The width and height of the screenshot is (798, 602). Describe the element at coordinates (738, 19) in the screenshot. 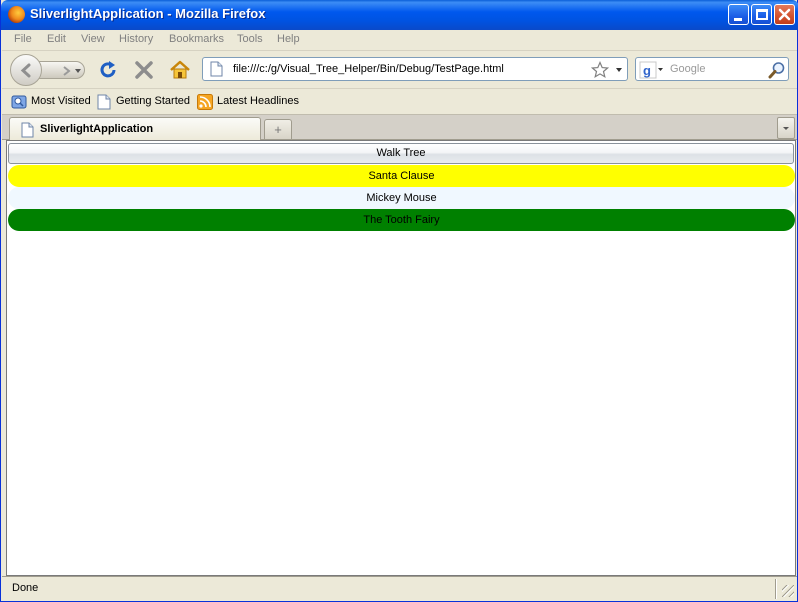

I see `minimize-icon` at that location.